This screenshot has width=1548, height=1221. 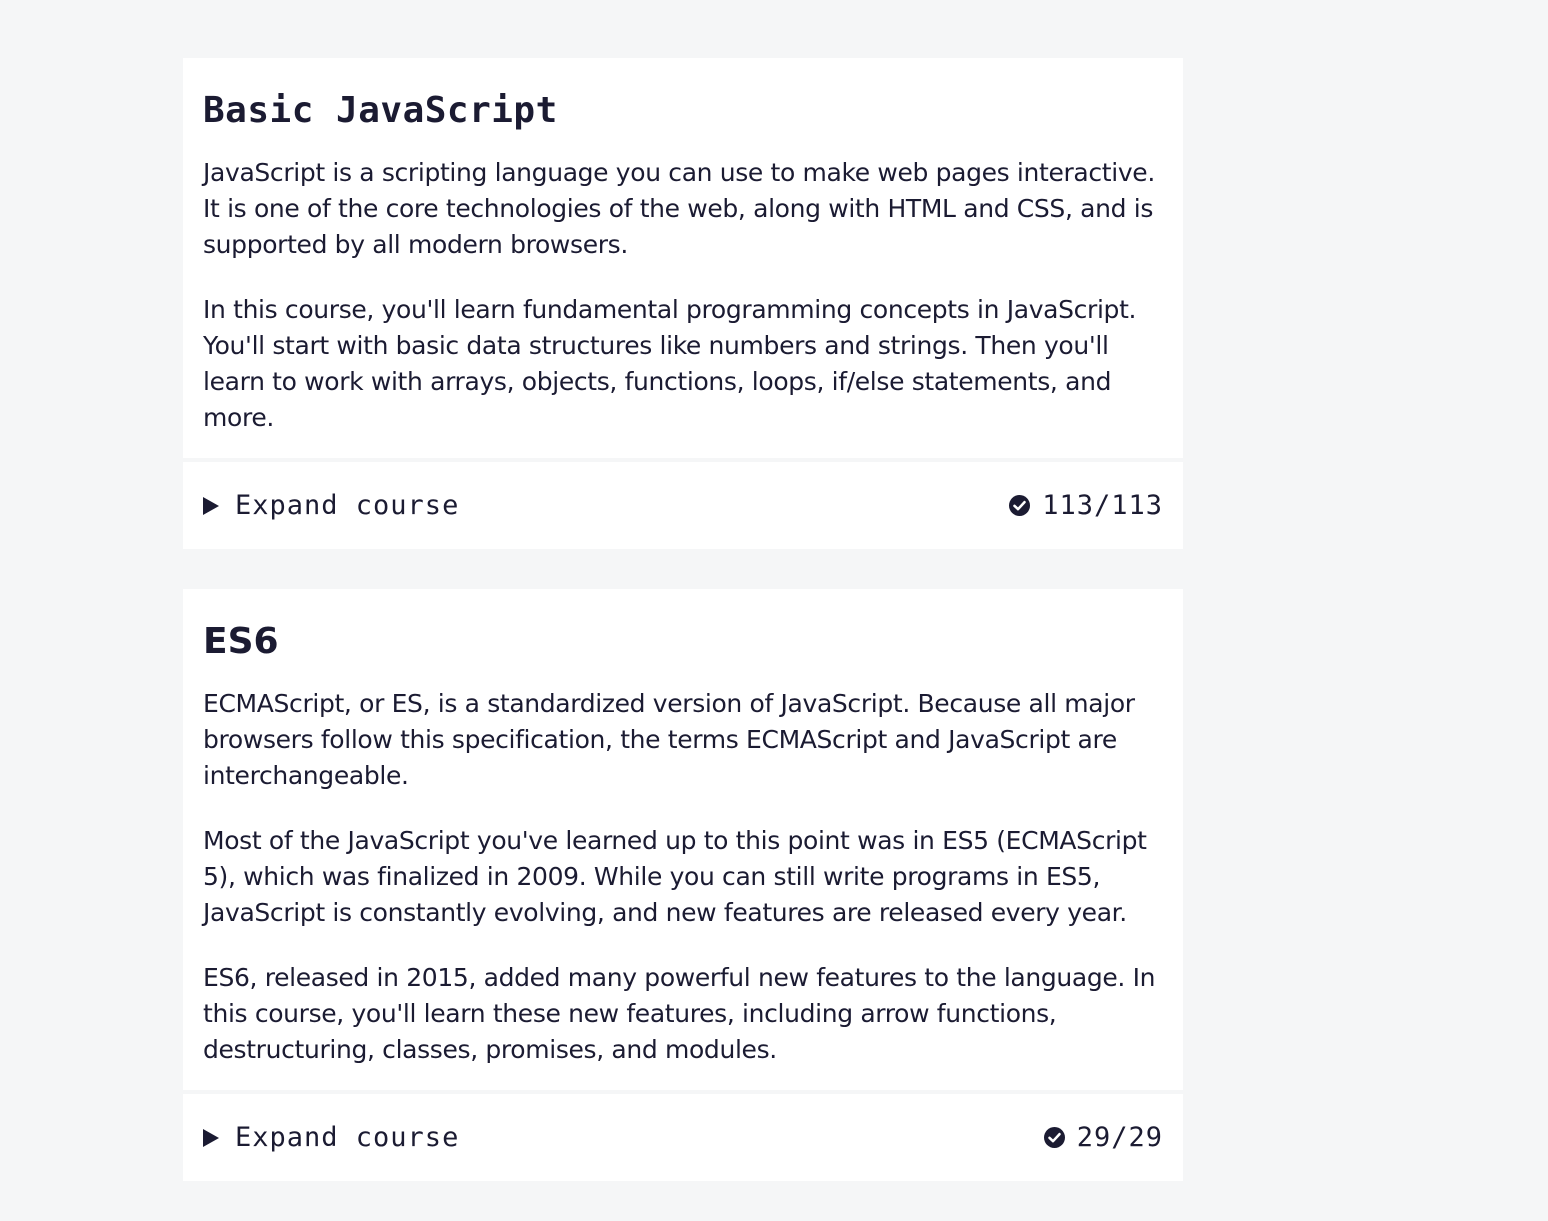 I want to click on course-progress: 29/29, so click(x=1103, y=1137).